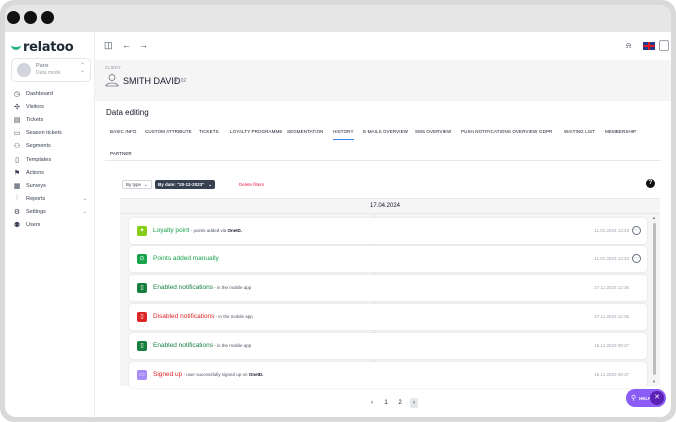  I want to click on sidebar-item-season-tickets: ▭ Season tickets, so click(50, 133).